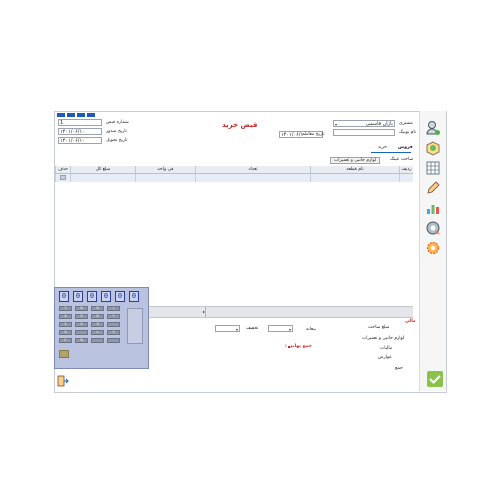  Describe the element at coordinates (81, 308) in the screenshot. I see `calc-key: 8` at that location.